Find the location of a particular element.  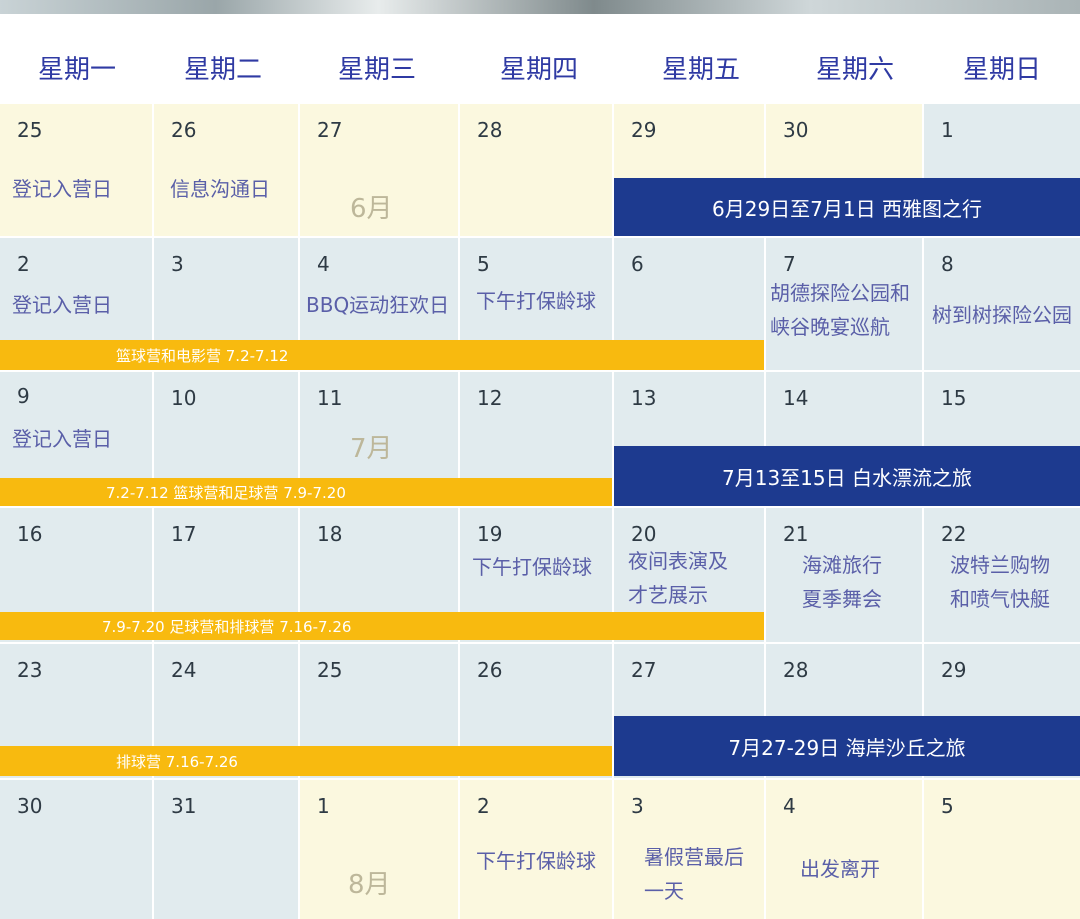

event-label: 波特兰购物 is located at coordinates (1000, 565).